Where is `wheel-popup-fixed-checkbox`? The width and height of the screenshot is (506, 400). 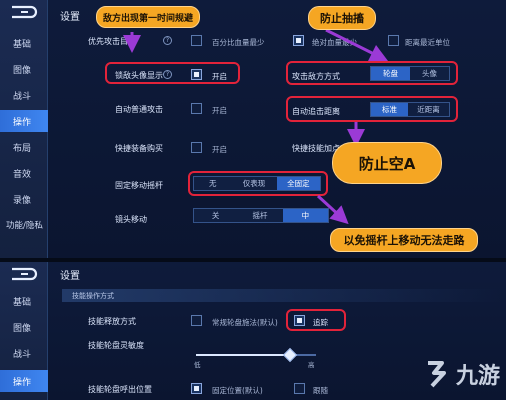
wheel-popup-fixed-checkbox is located at coordinates (196, 388).